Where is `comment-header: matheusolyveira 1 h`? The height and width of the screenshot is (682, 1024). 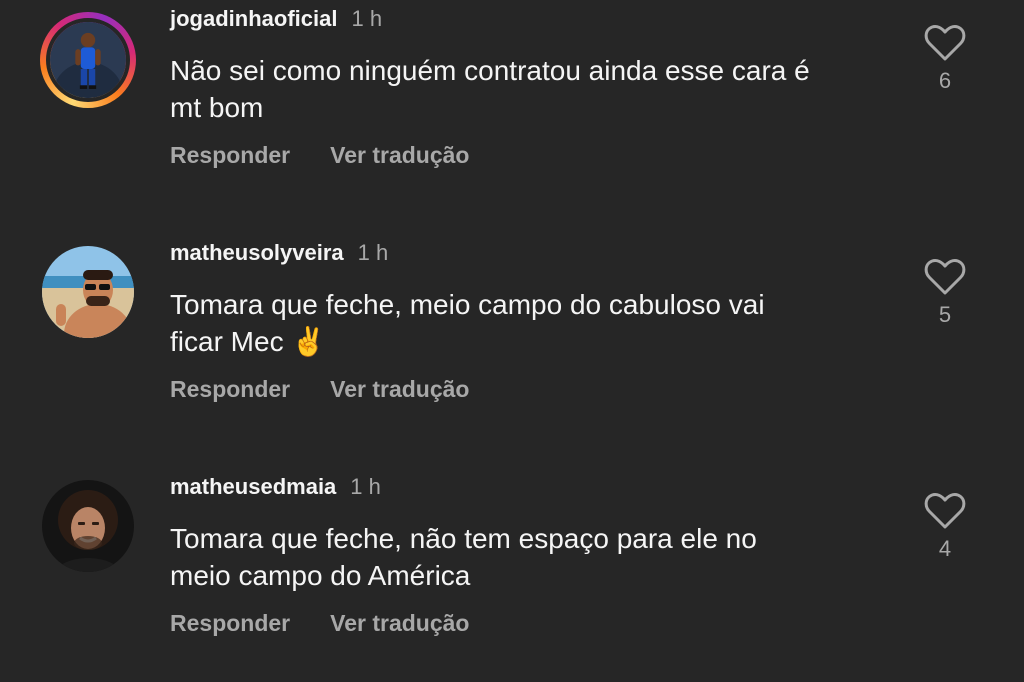
comment-header: matheusolyveira 1 h is located at coordinates (279, 253).